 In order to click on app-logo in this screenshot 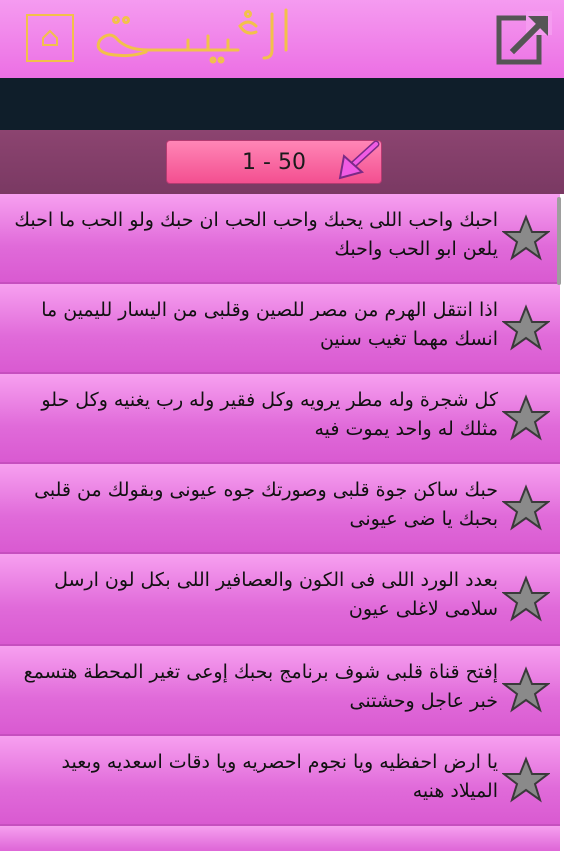, I will do `click(192, 36)`.